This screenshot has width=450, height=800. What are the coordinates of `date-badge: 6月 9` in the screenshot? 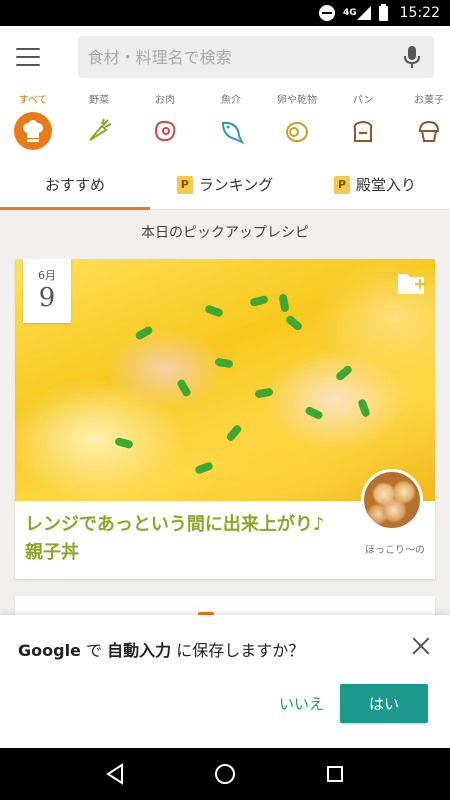 It's located at (47, 291).